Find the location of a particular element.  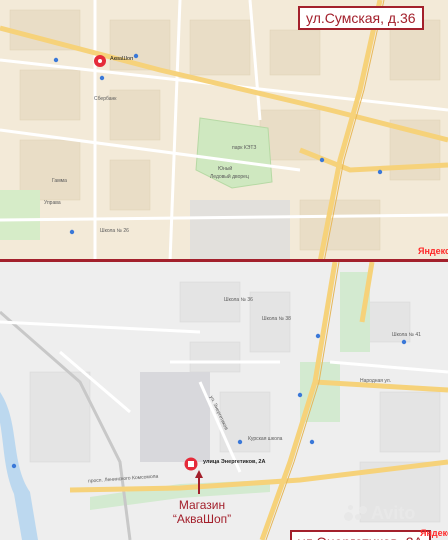

avito-brand: Avito is located at coordinates (393, 513).